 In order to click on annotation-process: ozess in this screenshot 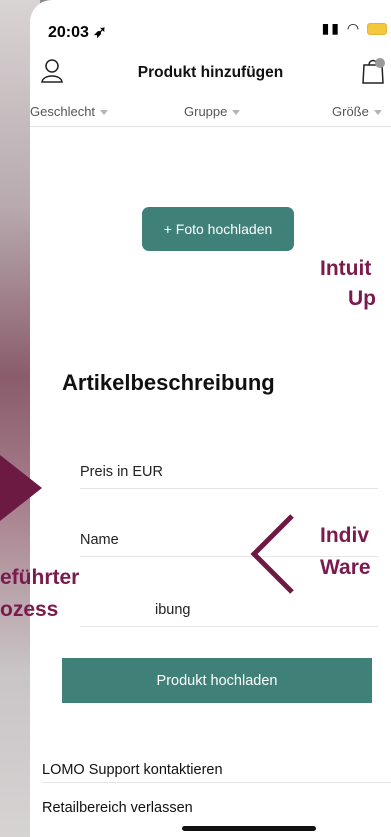, I will do `click(29, 609)`.